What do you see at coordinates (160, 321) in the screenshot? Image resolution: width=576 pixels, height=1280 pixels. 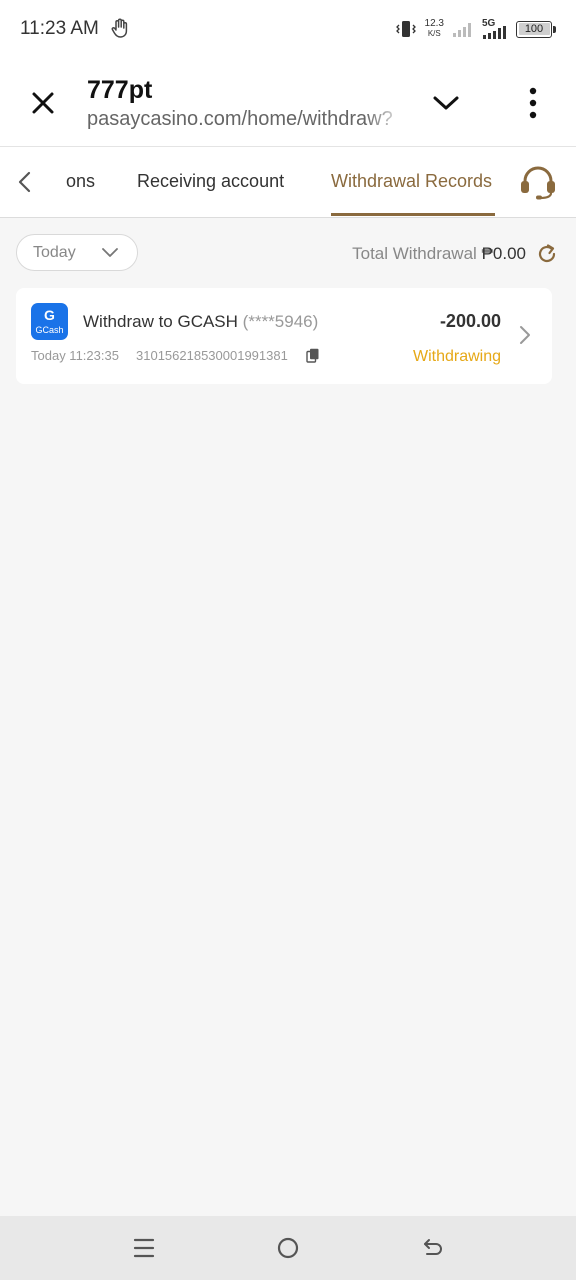 I see `record-title-text: Withdraw to GCASH` at bounding box center [160, 321].